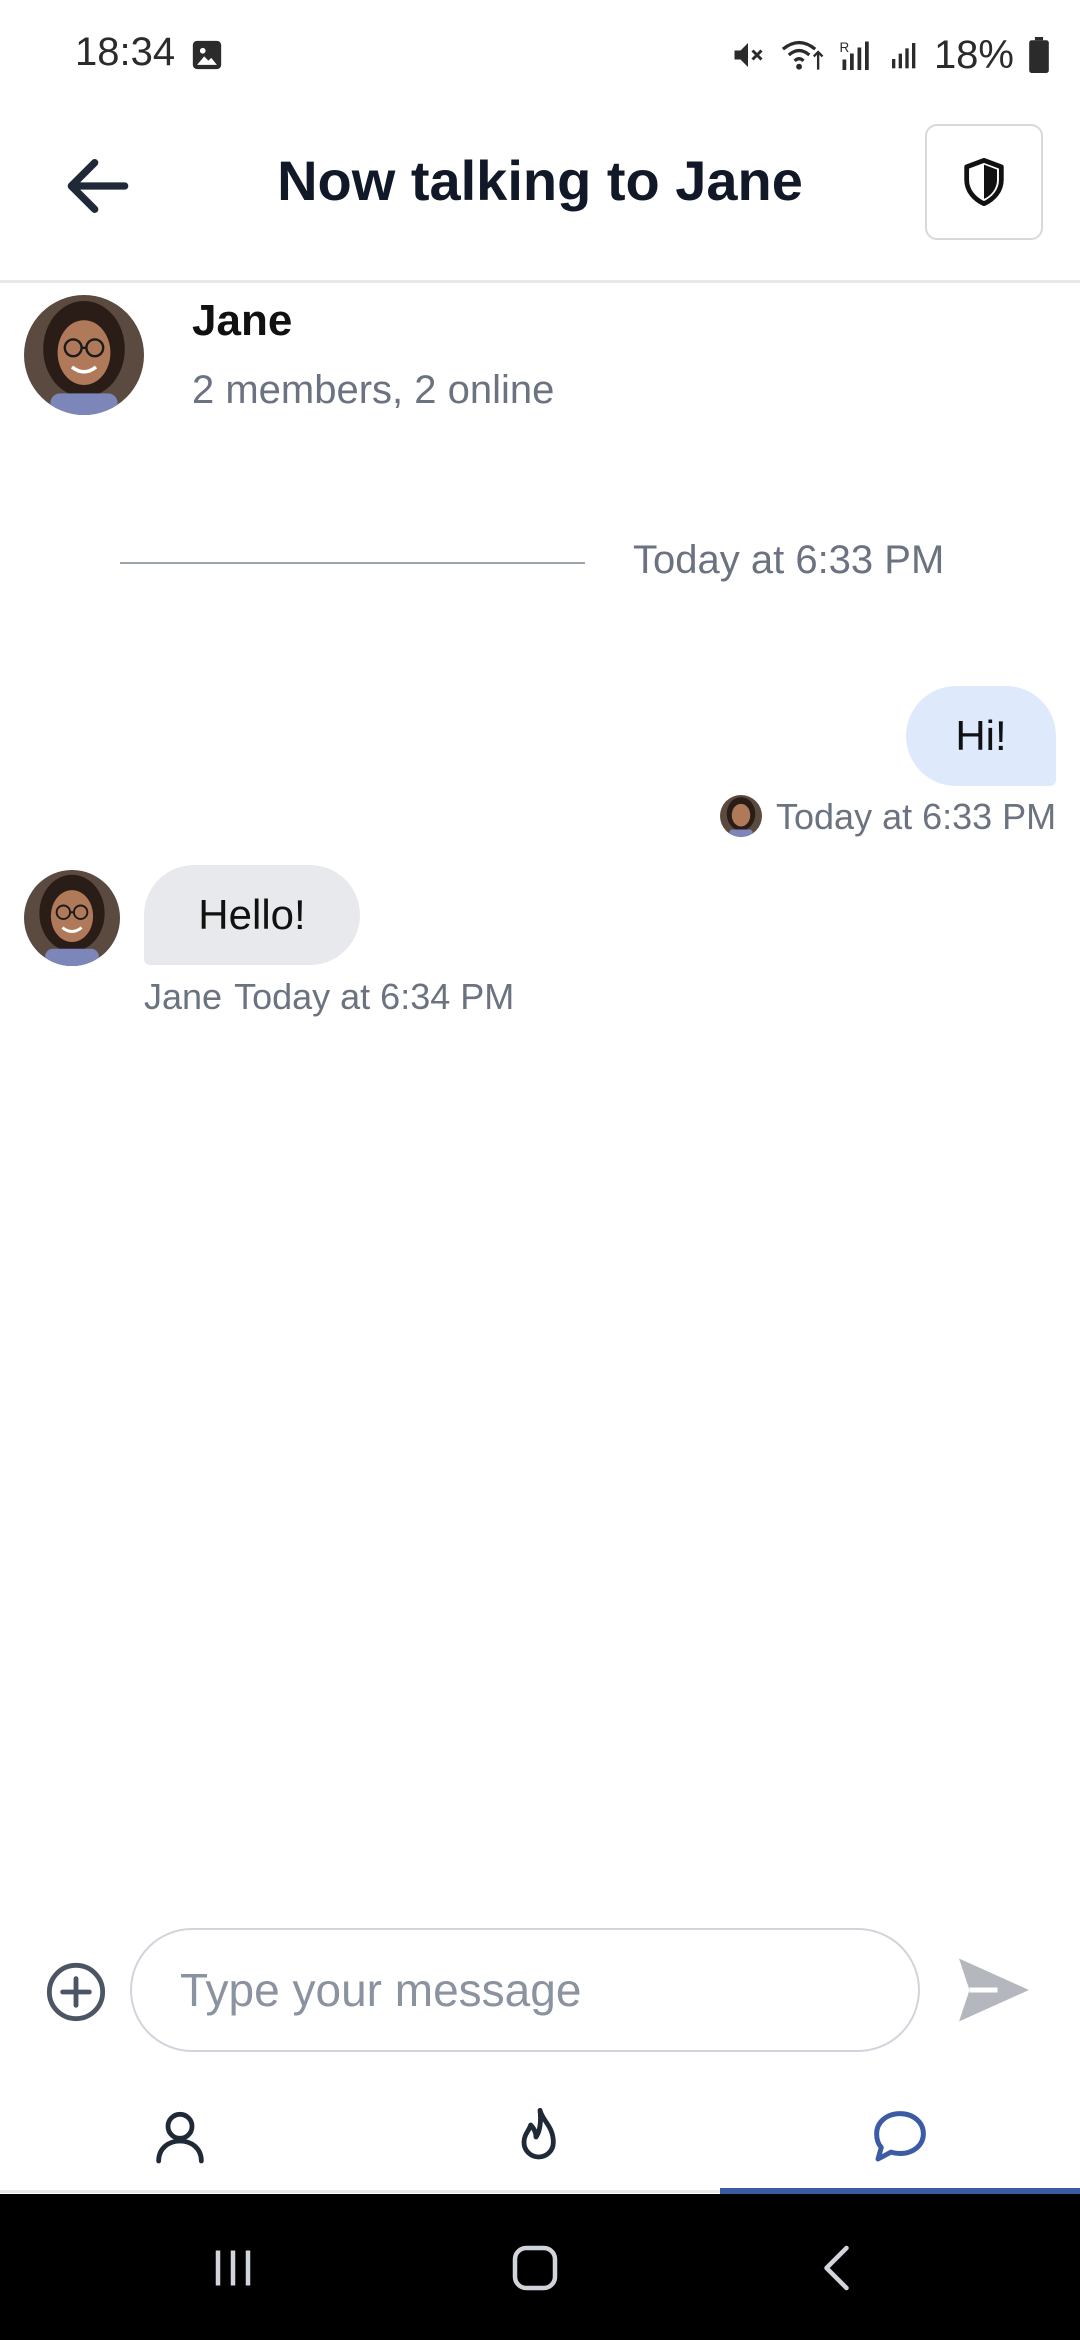 This screenshot has width=1080, height=2340. What do you see at coordinates (748, 55) in the screenshot?
I see `mute-icon` at bounding box center [748, 55].